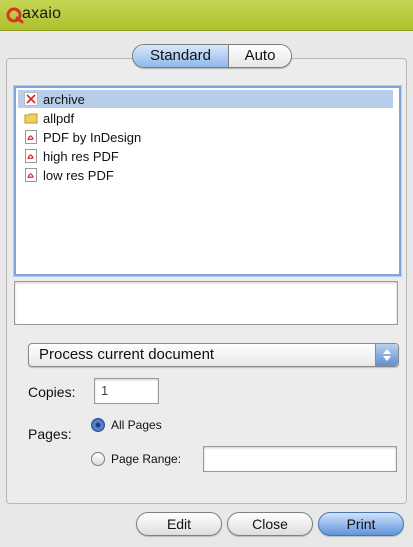 The height and width of the screenshot is (547, 413). I want to click on process-select: Process current document, so click(213, 355).